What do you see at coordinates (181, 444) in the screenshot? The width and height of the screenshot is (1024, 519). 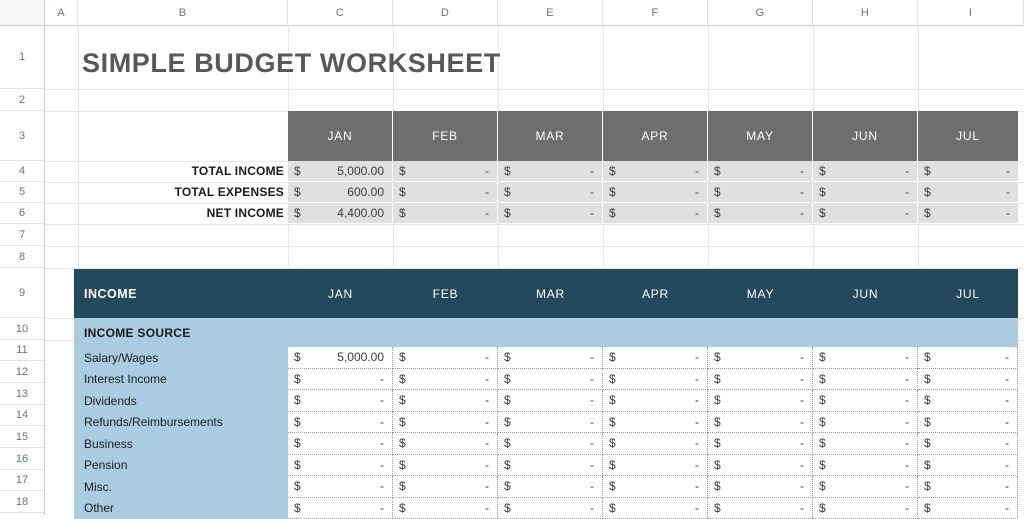 I see `income-row-label: Business` at bounding box center [181, 444].